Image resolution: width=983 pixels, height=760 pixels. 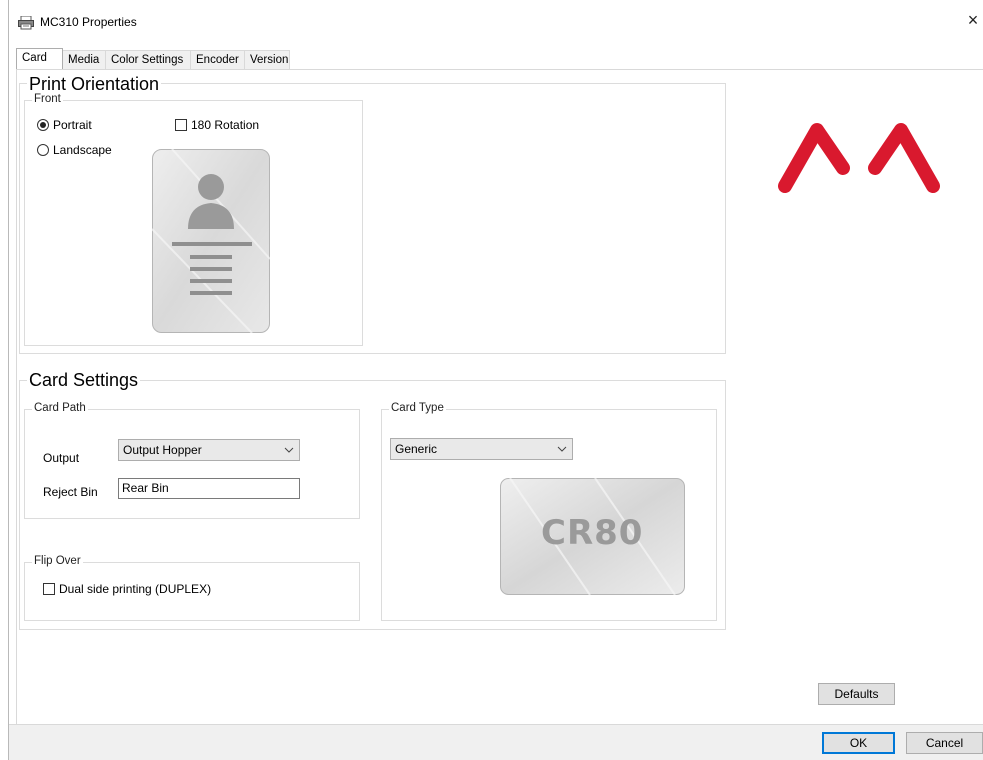 I want to click on close-icon: ×, so click(x=973, y=20).